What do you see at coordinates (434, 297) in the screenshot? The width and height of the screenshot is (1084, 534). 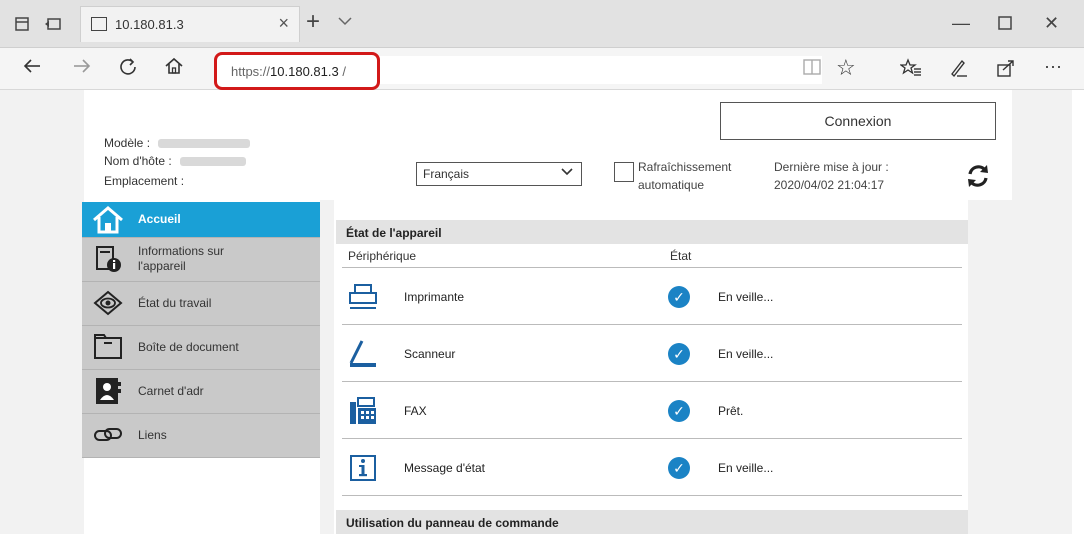 I see `device-name: Imprimante` at bounding box center [434, 297].